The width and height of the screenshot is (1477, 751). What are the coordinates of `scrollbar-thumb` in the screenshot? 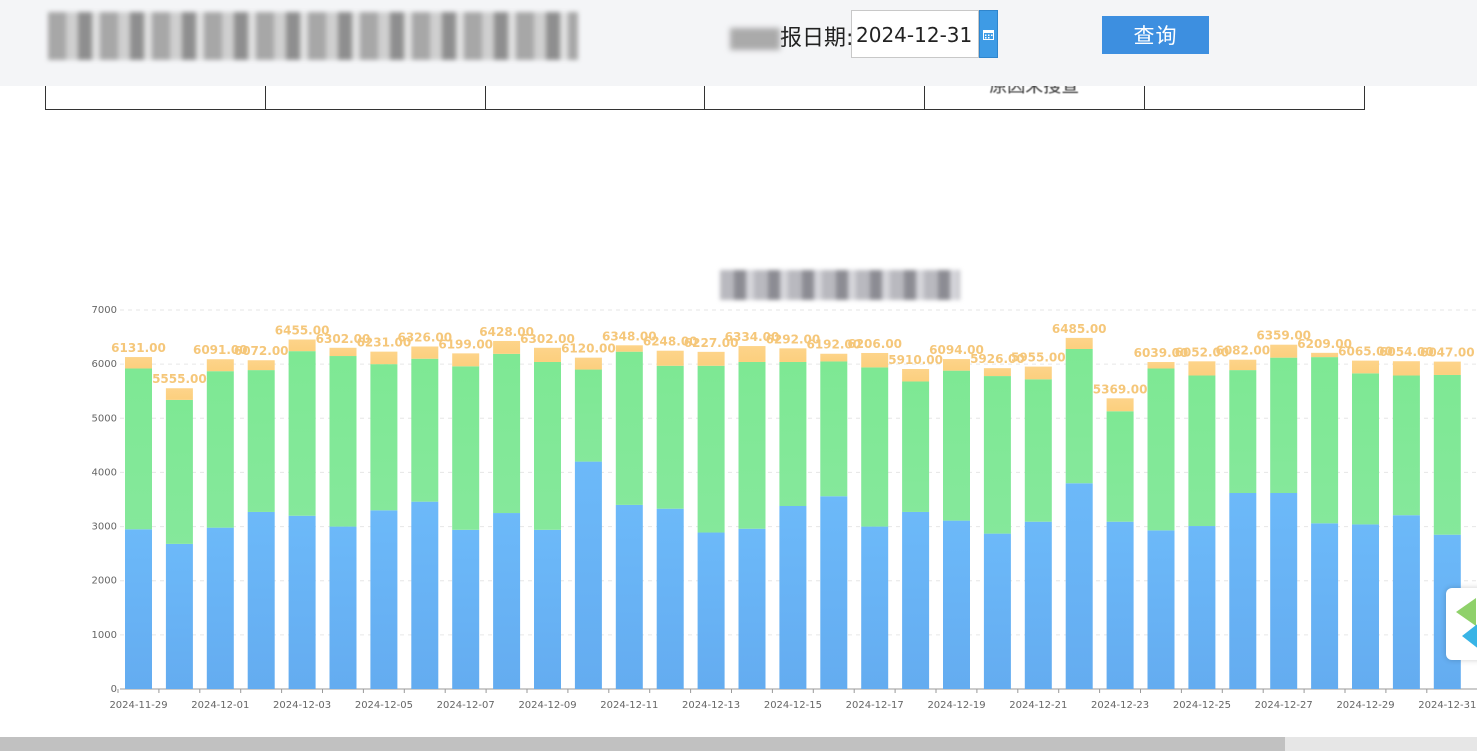 It's located at (642, 744).